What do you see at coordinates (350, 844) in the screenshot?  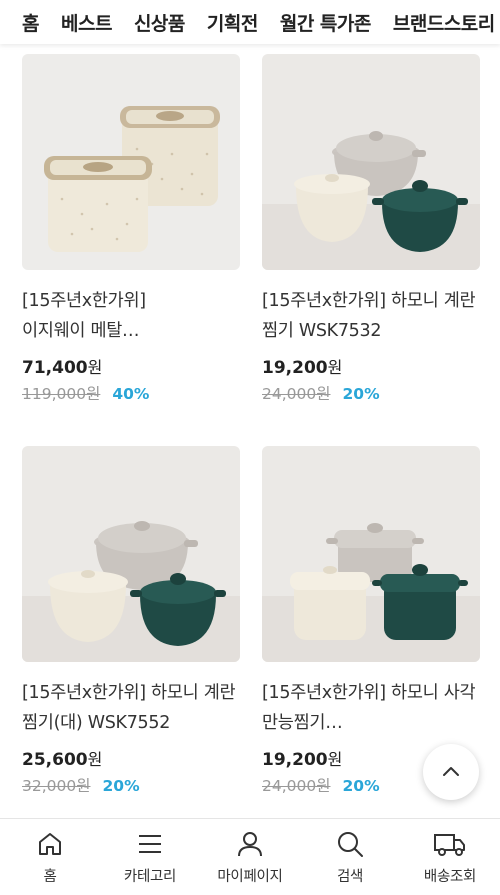 I see `search-icon` at bounding box center [350, 844].